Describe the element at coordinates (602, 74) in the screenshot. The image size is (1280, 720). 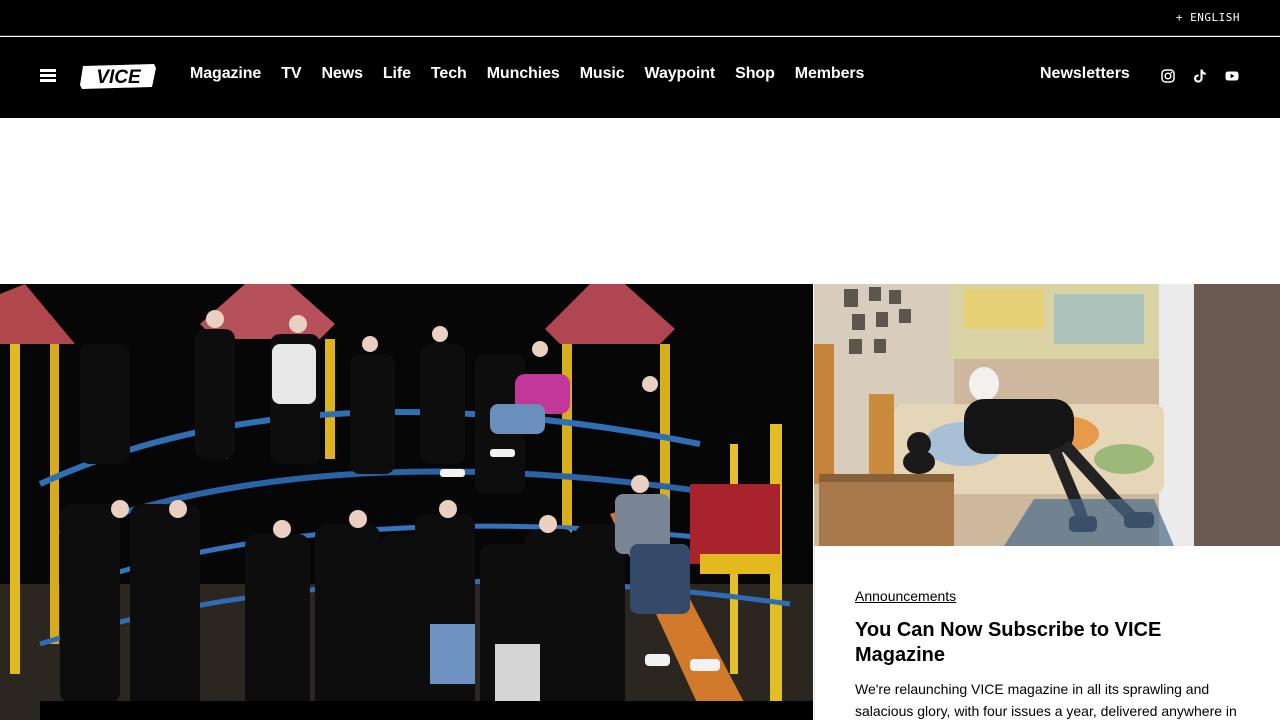
I see `nav-link-music: Music` at that location.